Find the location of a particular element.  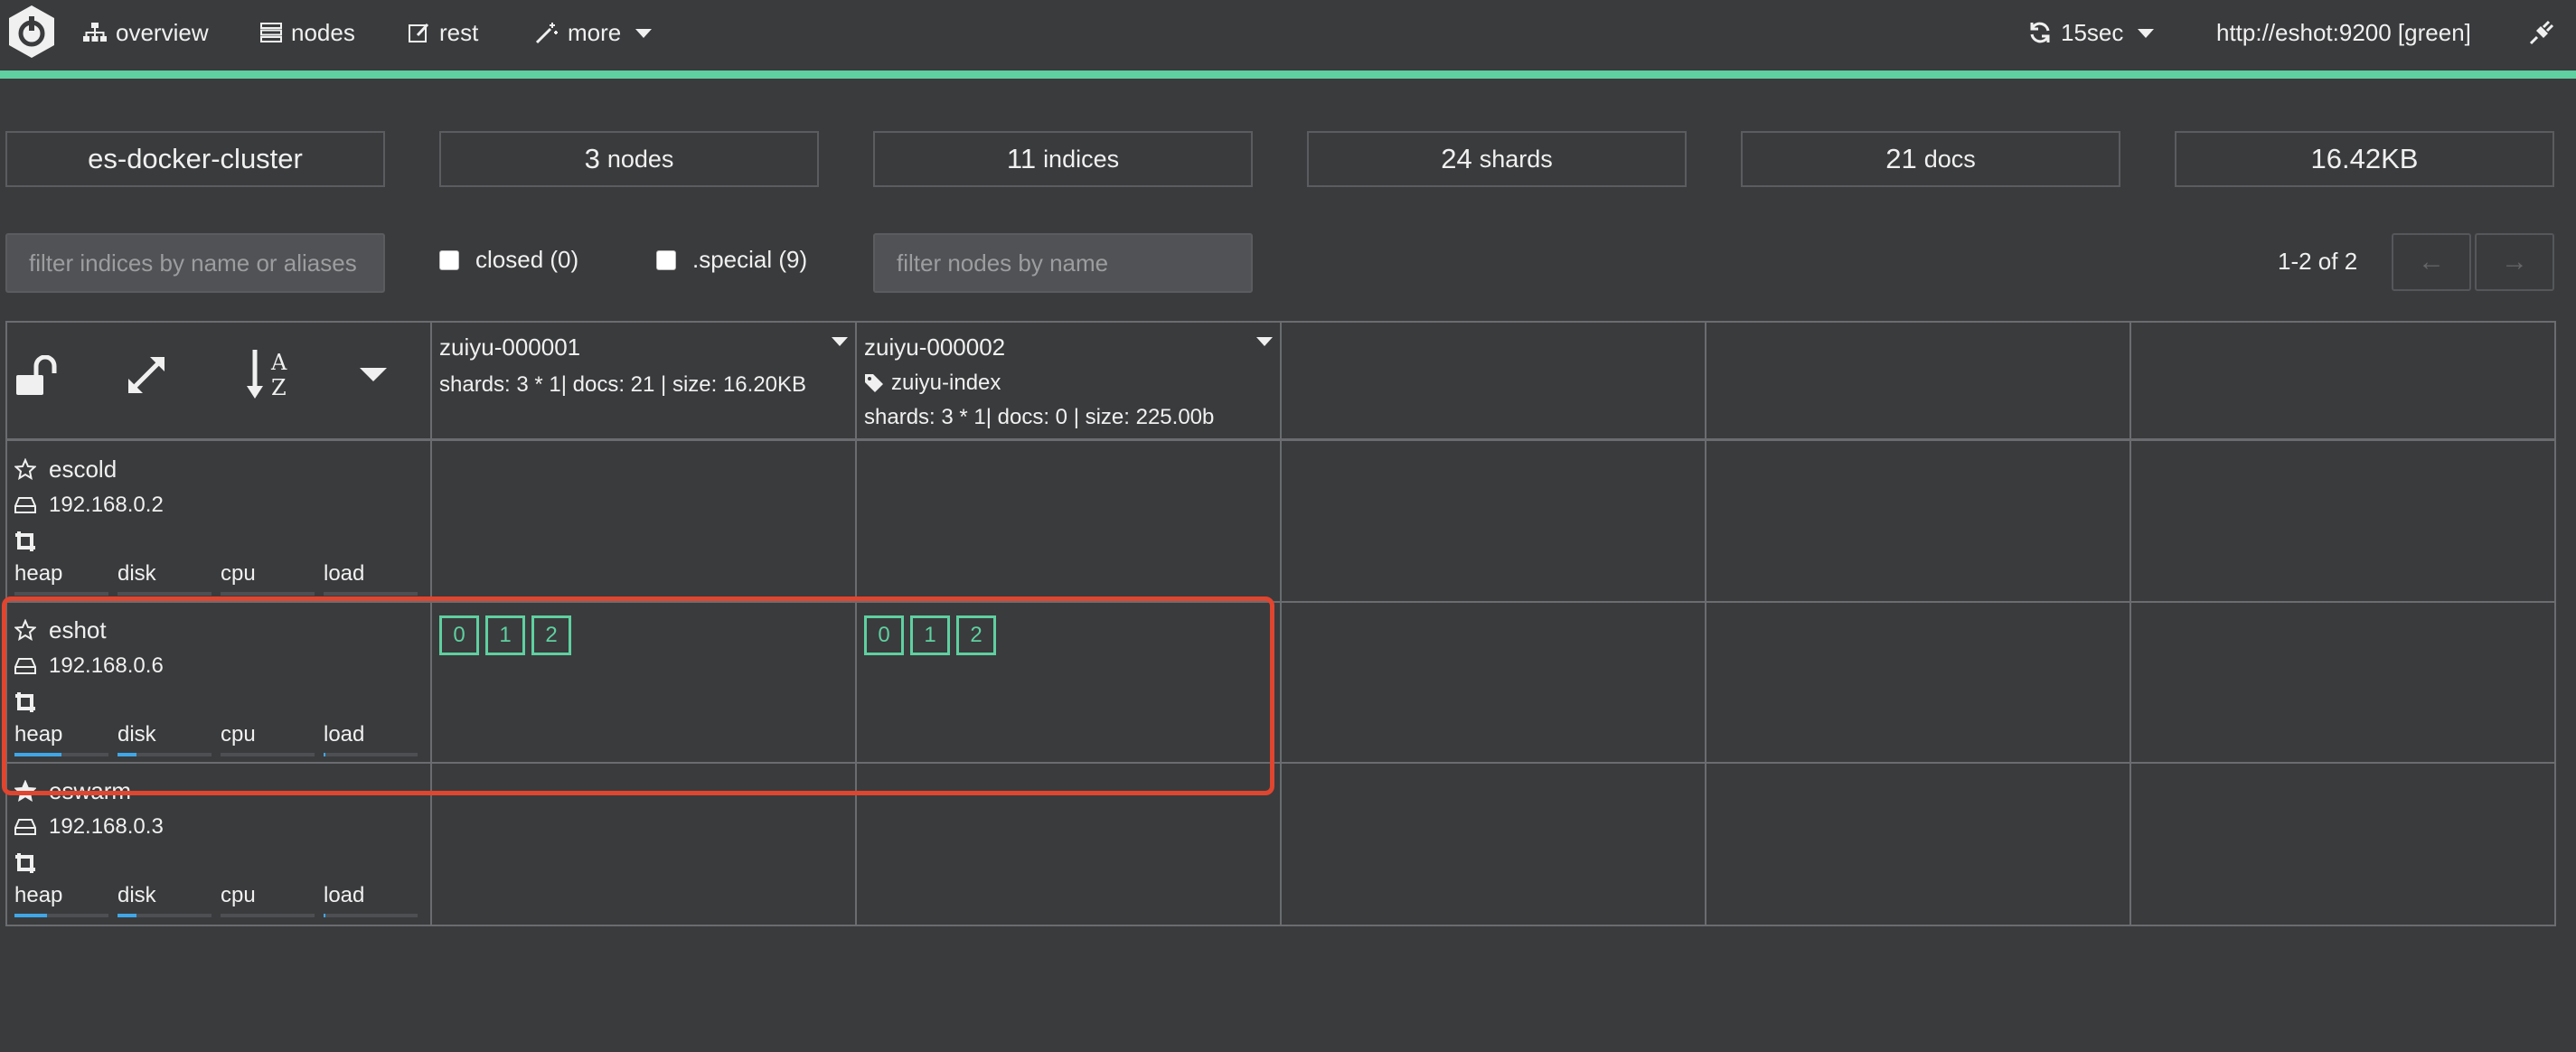

nav-overview-label: overview is located at coordinates (163, 32).